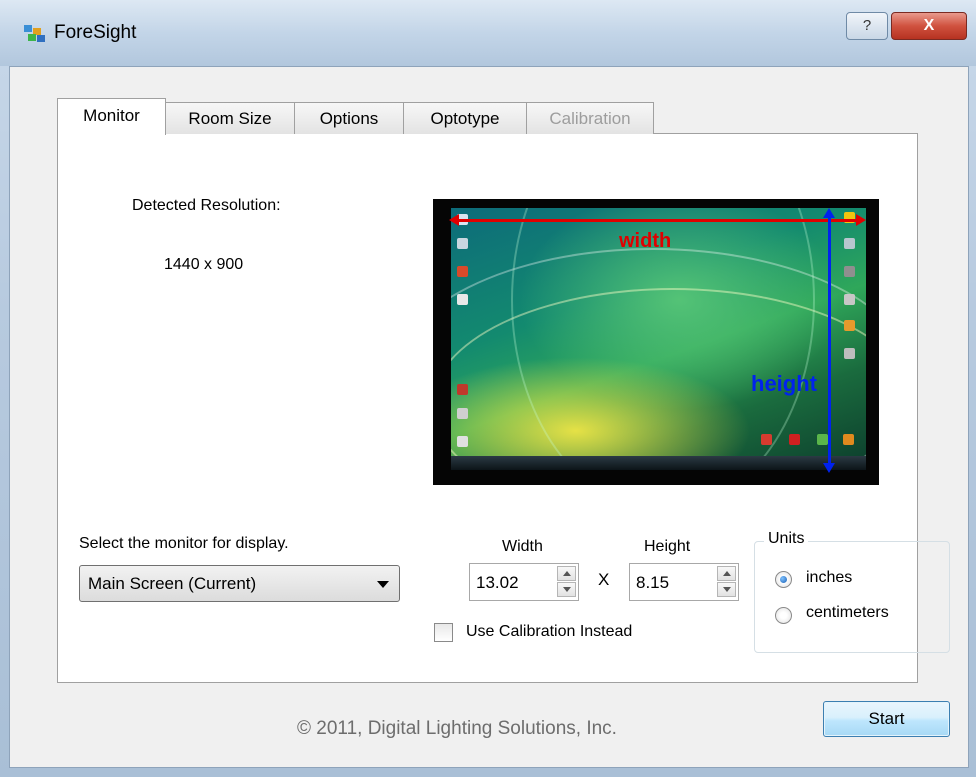 This screenshot has width=976, height=777. What do you see at coordinates (786, 539) in the screenshot?
I see `units-legend: Units` at bounding box center [786, 539].